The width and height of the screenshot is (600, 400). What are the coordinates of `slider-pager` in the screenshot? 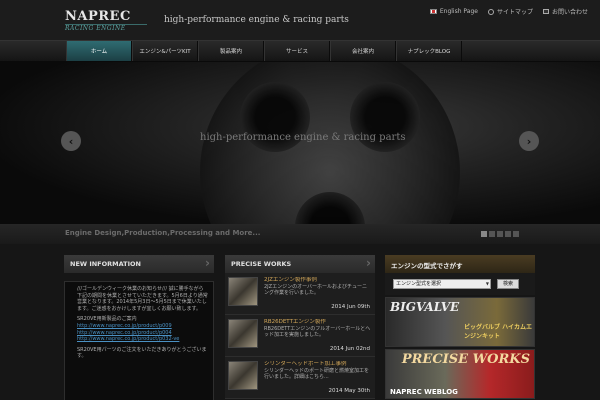 It's located at (500, 234).